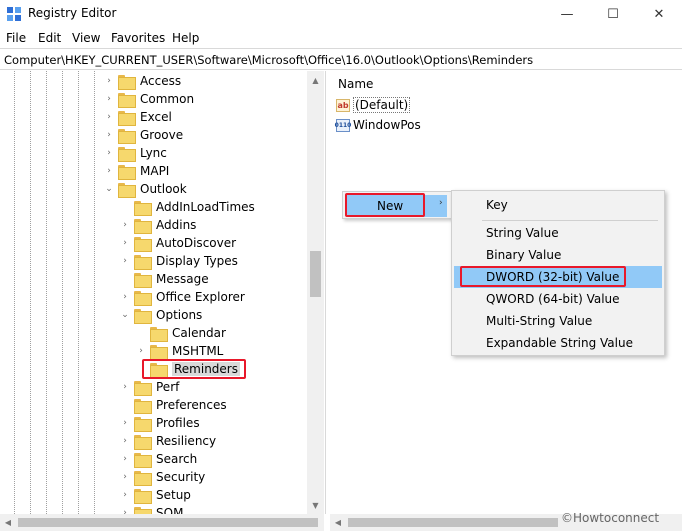 This screenshot has height=531, width=682. What do you see at coordinates (659, 14) in the screenshot?
I see `close-button: ✕` at bounding box center [659, 14].